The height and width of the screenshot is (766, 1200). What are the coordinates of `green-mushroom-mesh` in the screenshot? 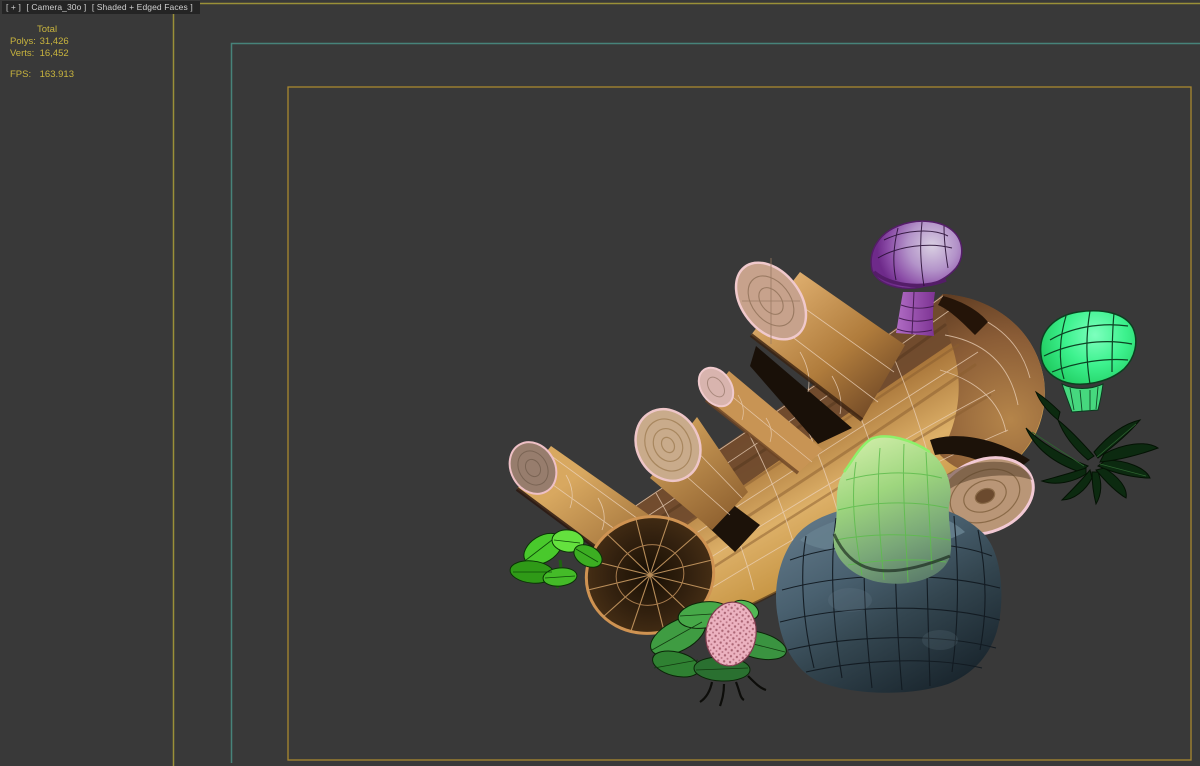 It's located at (1088, 361).